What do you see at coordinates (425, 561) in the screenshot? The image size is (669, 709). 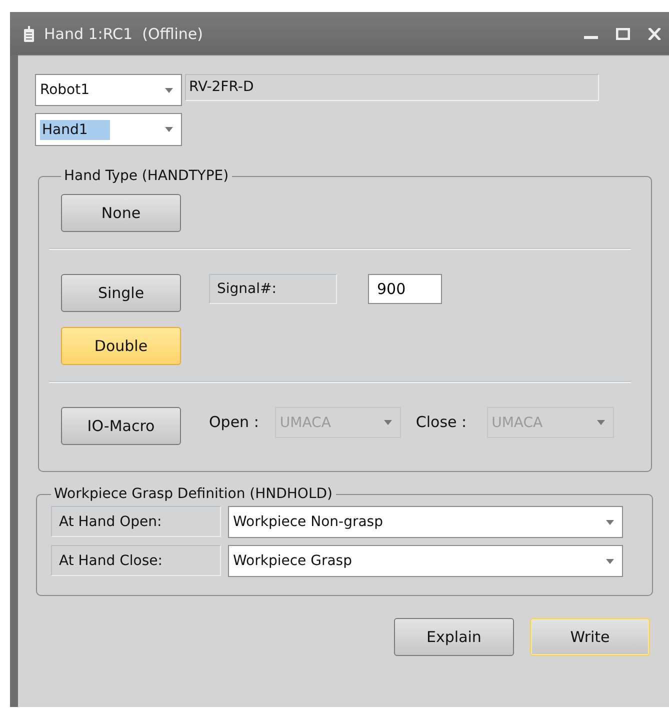 I see `grasp-dropdown: Workpiece Grasp` at bounding box center [425, 561].